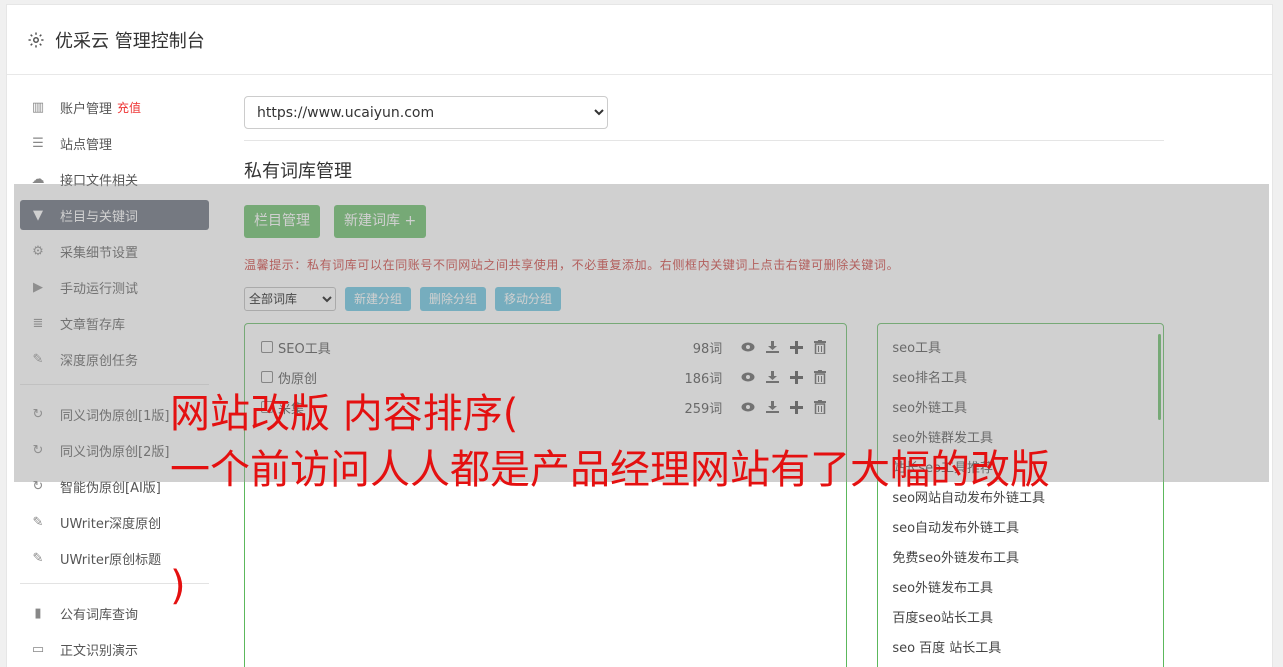  What do you see at coordinates (38, 107) in the screenshot?
I see `bar-chart-icon: ▥` at bounding box center [38, 107].